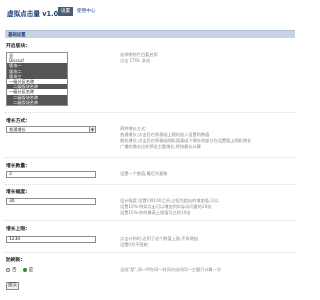  Describe the element at coordinates (159, 241) in the screenshot. I see `upper-limit-desc: 点击计划时,达到了这个数值上限,不再增加 设置0为不限制` at that location.